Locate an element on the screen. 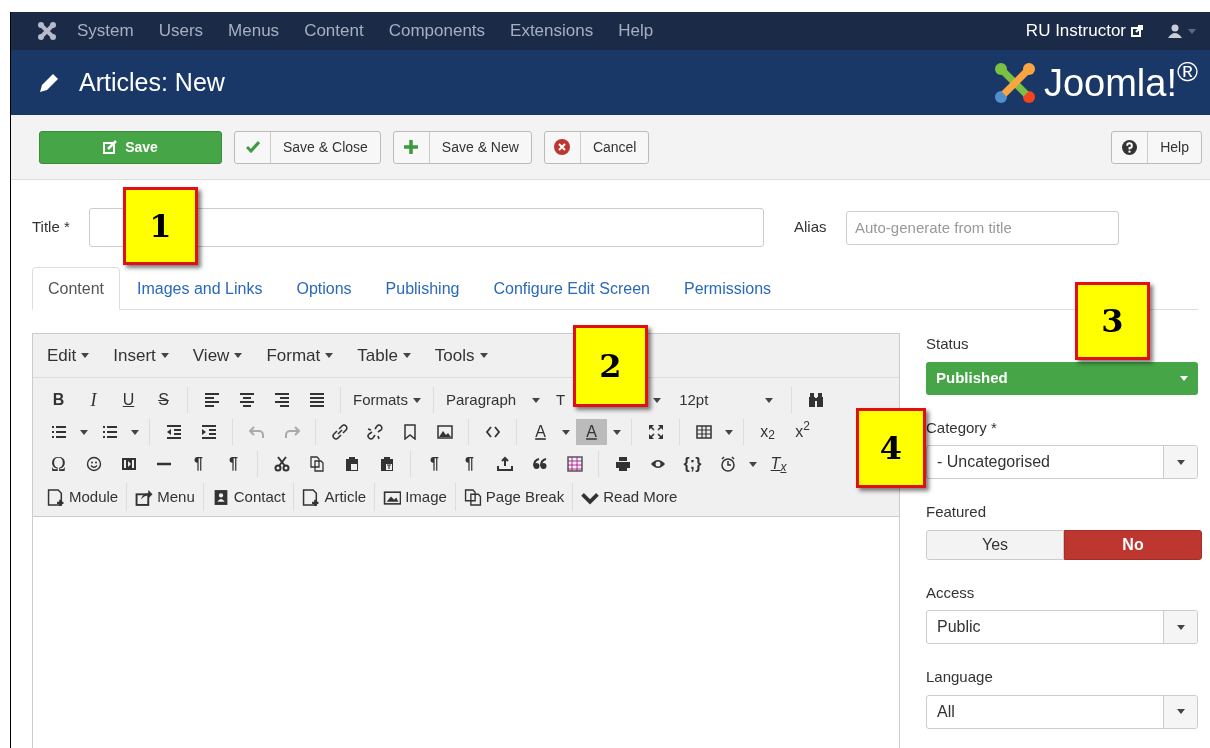 This screenshot has height=748, width=1210. tab: Images and Links is located at coordinates (200, 288).